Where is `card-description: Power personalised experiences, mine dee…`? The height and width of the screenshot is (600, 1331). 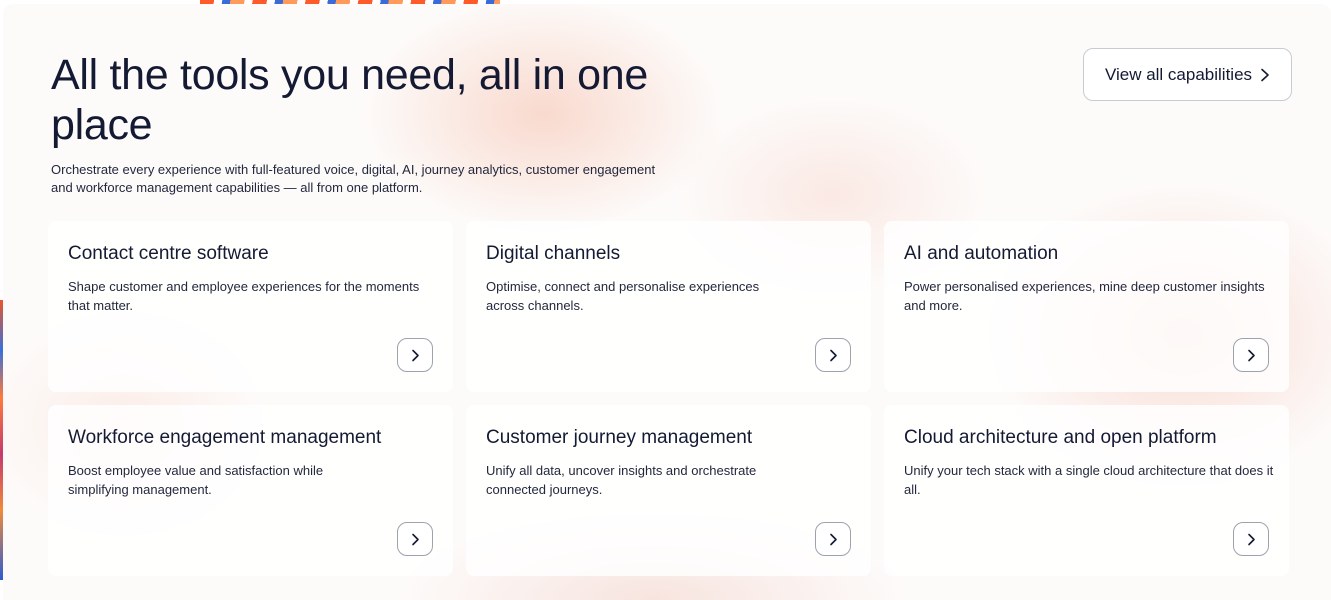 card-description: Power personalised experiences, mine dee… is located at coordinates (1084, 296).